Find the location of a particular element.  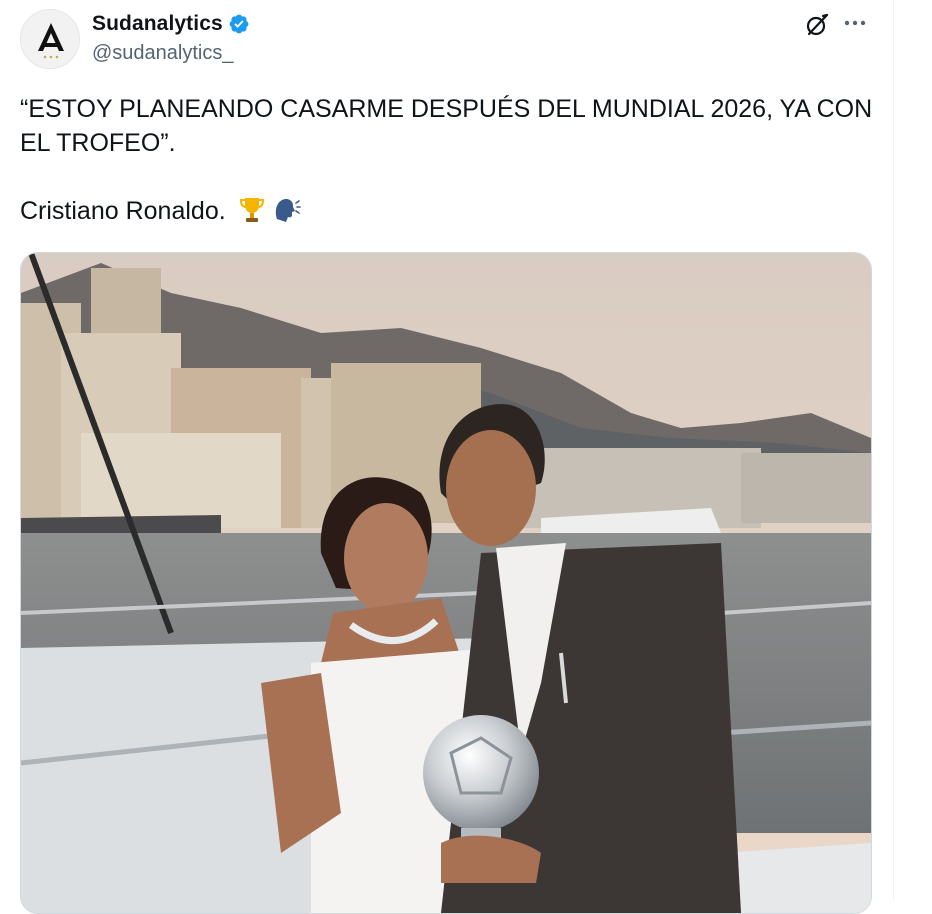

speaking-head-emoji is located at coordinates (286, 213).